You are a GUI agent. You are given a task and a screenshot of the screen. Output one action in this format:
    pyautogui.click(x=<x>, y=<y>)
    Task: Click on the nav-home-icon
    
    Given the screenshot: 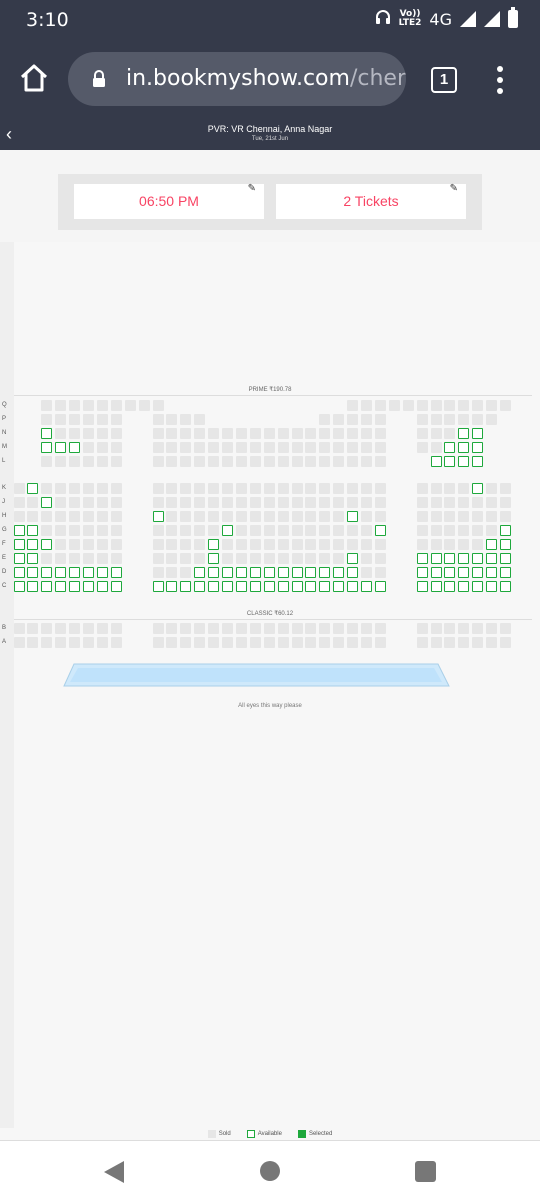 What is the action you would take?
    pyautogui.click(x=270, y=1171)
    